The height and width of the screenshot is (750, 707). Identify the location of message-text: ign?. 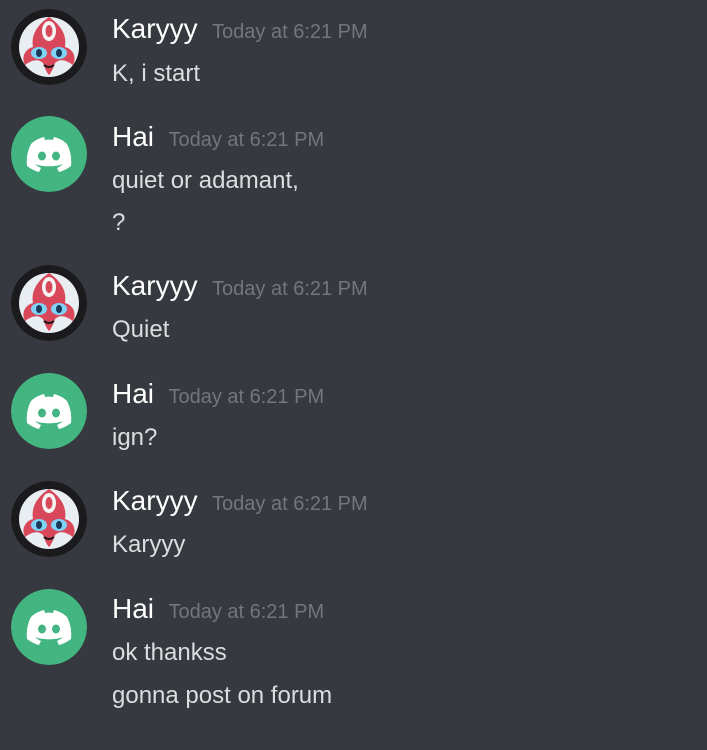
(135, 437).